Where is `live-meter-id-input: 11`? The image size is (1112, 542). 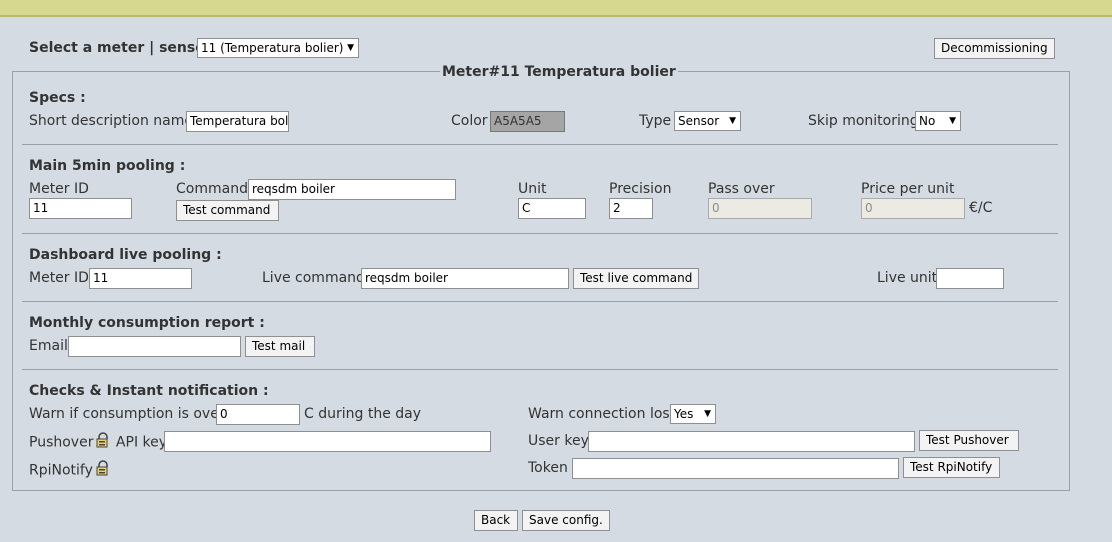 live-meter-id-input: 11 is located at coordinates (140, 278).